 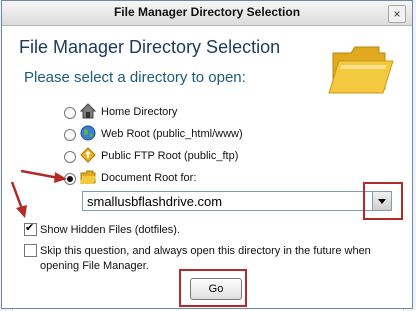 What do you see at coordinates (361, 70) in the screenshot?
I see `open-folder-icon` at bounding box center [361, 70].